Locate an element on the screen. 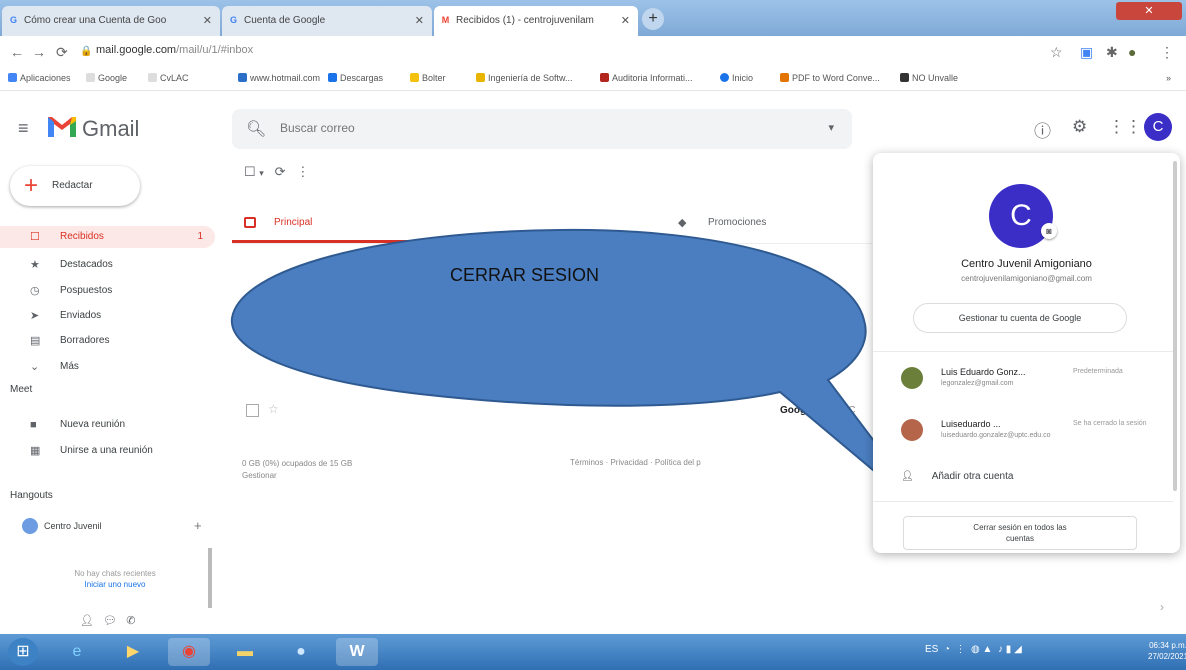  word-icon: W is located at coordinates (357, 652).